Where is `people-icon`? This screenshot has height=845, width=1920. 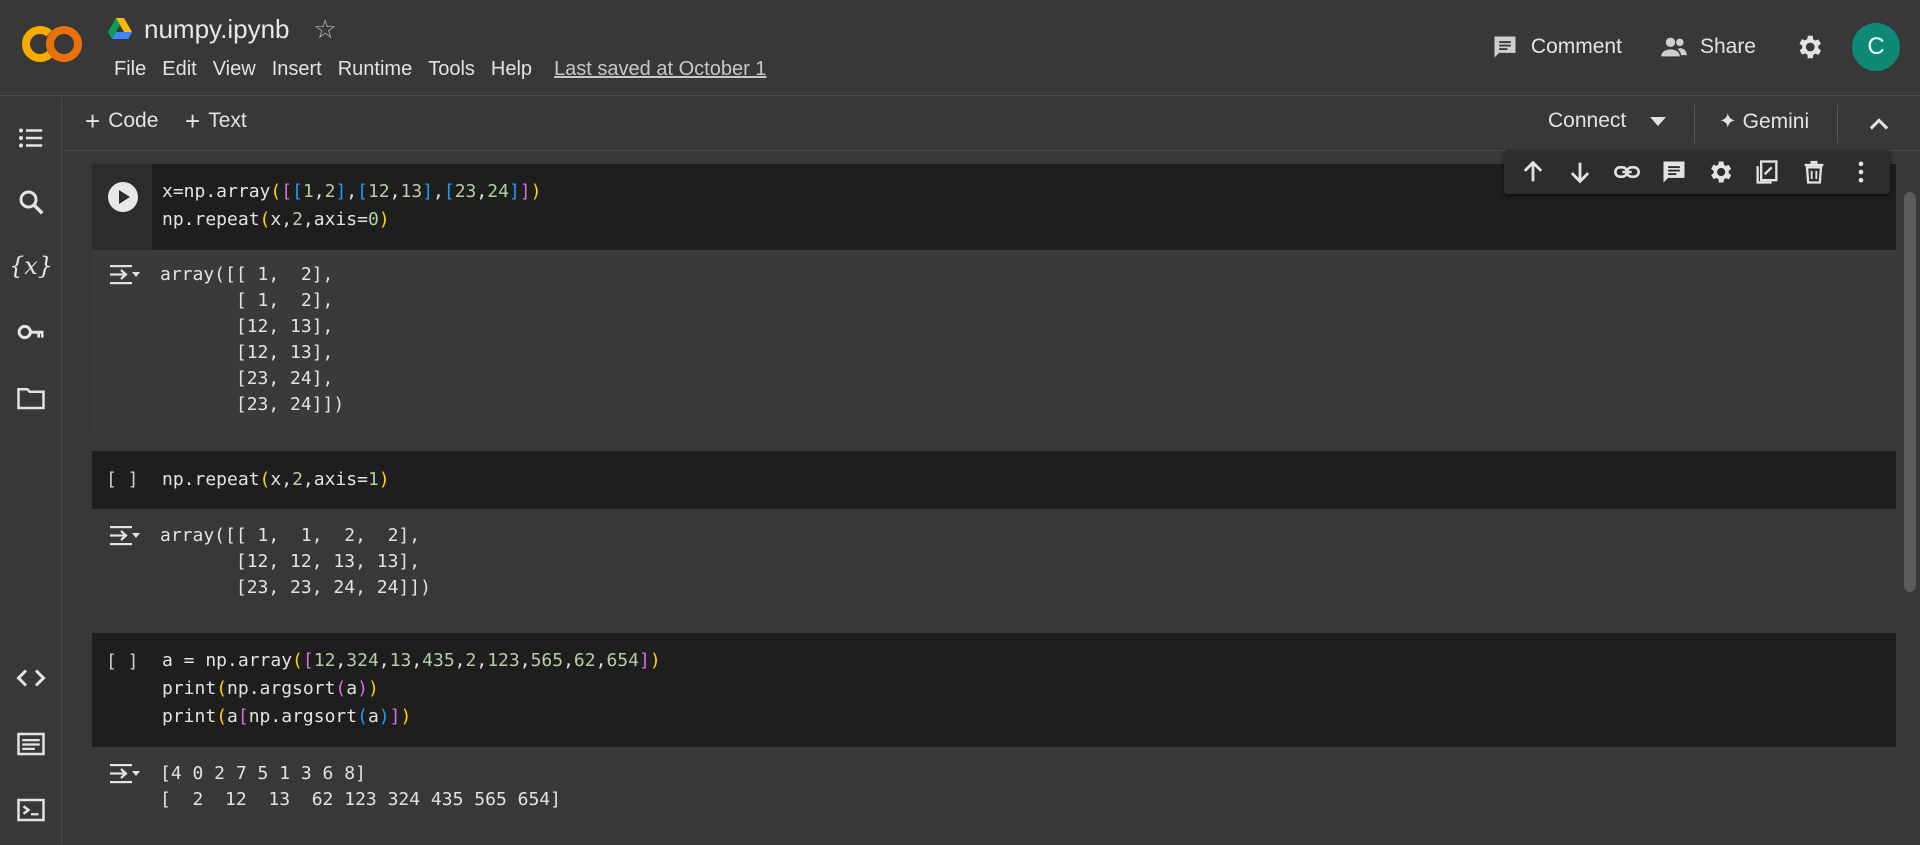
people-icon is located at coordinates (1674, 47).